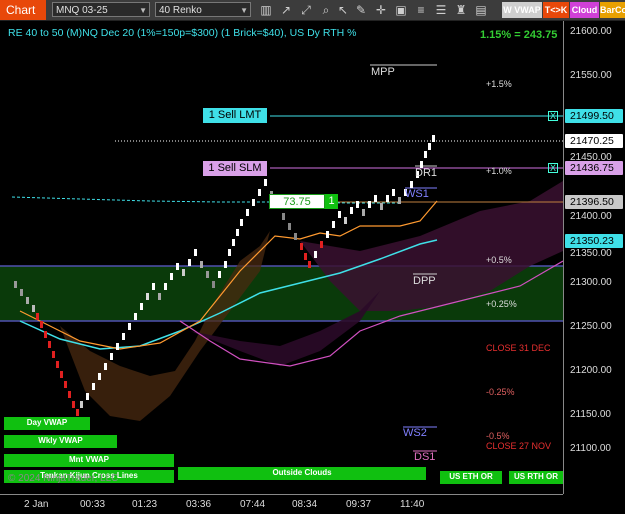 This screenshot has width=625, height=514. Describe the element at coordinates (326, 10) in the screenshot. I see `zoom-icon: ⌕` at that location.